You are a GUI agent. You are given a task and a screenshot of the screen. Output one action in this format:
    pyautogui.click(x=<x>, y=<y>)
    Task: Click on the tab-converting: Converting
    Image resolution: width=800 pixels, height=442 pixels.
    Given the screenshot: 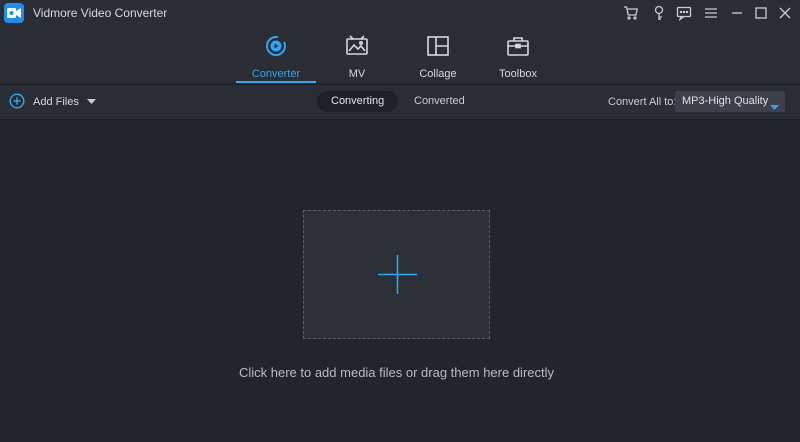 What is the action you would take?
    pyautogui.click(x=358, y=101)
    